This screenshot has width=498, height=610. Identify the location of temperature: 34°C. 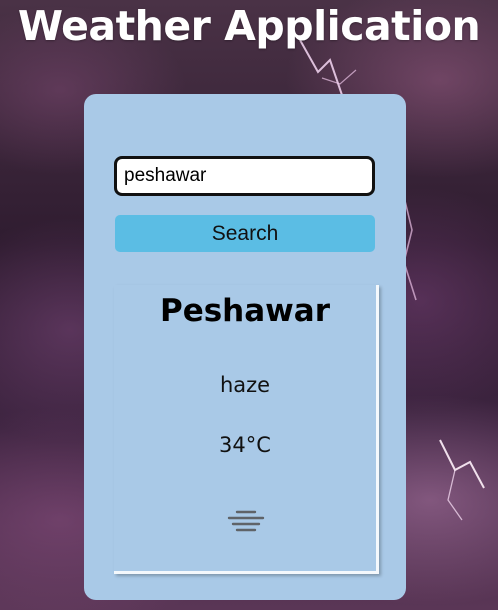
(245, 445).